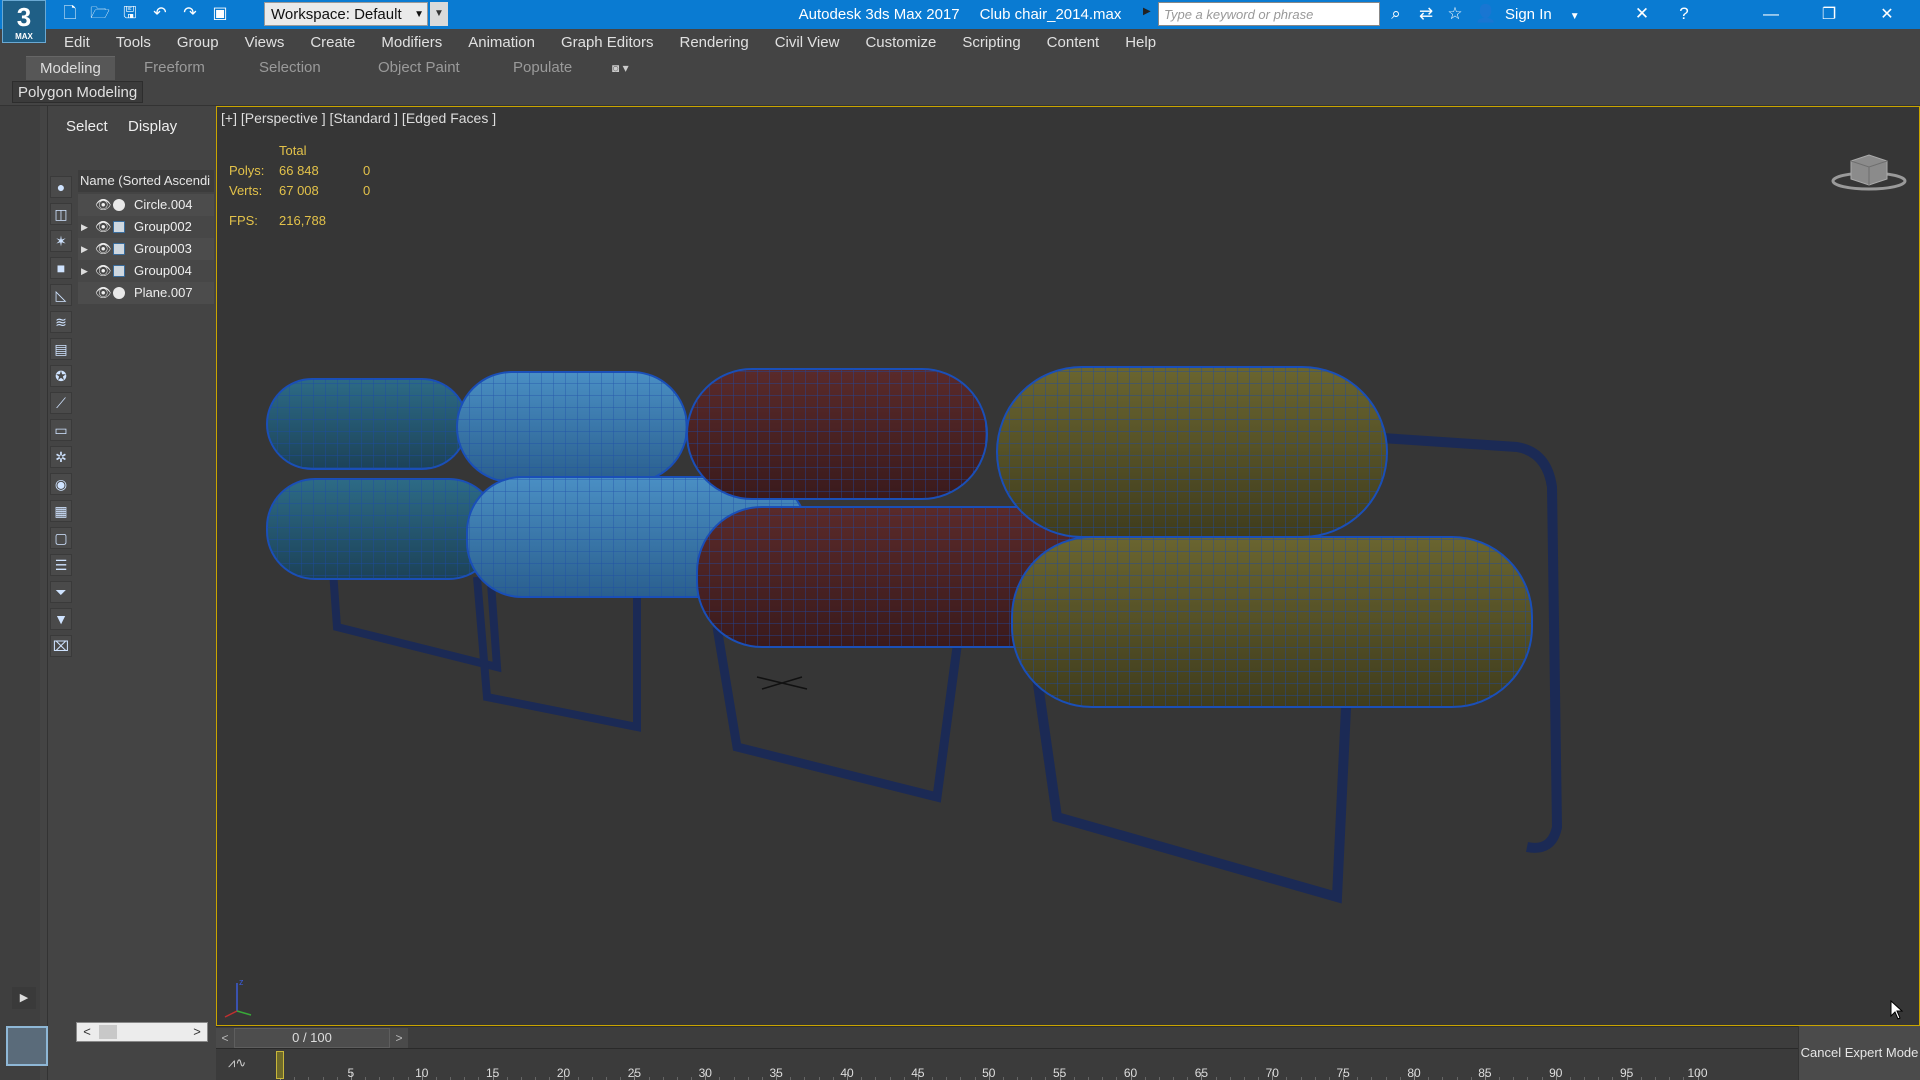 The image size is (1920, 1080). I want to click on menu-scripting: Scripting, so click(991, 42).